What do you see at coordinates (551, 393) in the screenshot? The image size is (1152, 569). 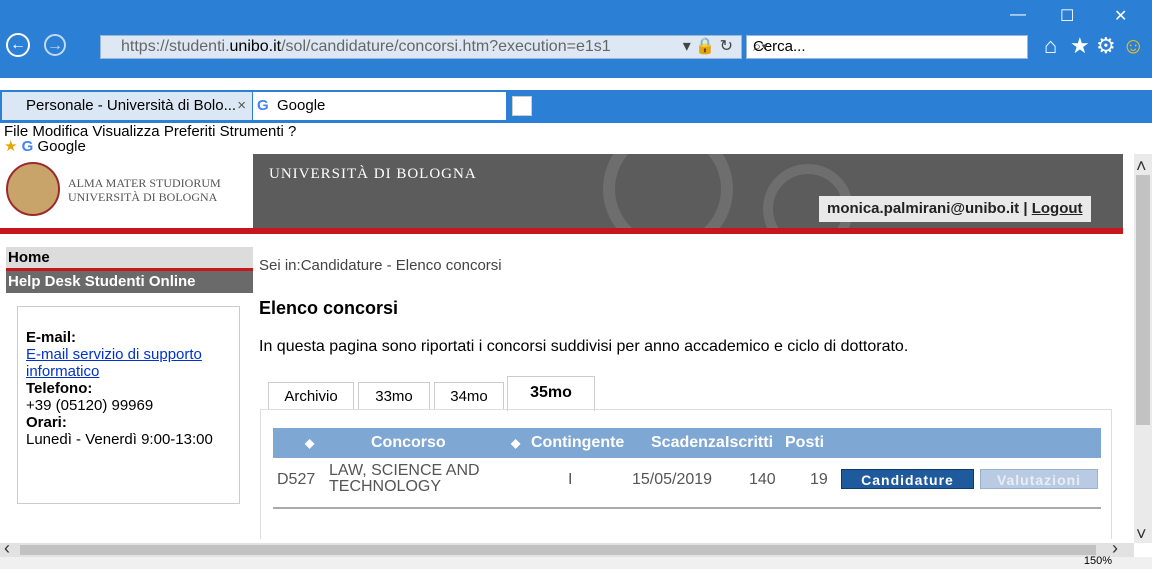 I see `tab-35mo: 35mo` at bounding box center [551, 393].